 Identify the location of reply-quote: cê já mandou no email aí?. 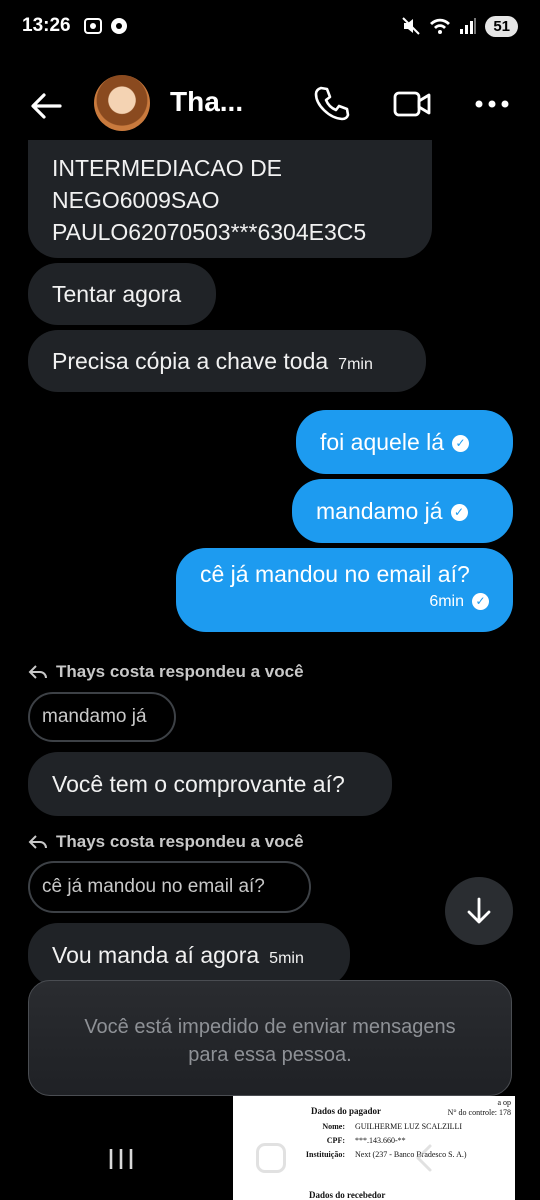
(169, 887).